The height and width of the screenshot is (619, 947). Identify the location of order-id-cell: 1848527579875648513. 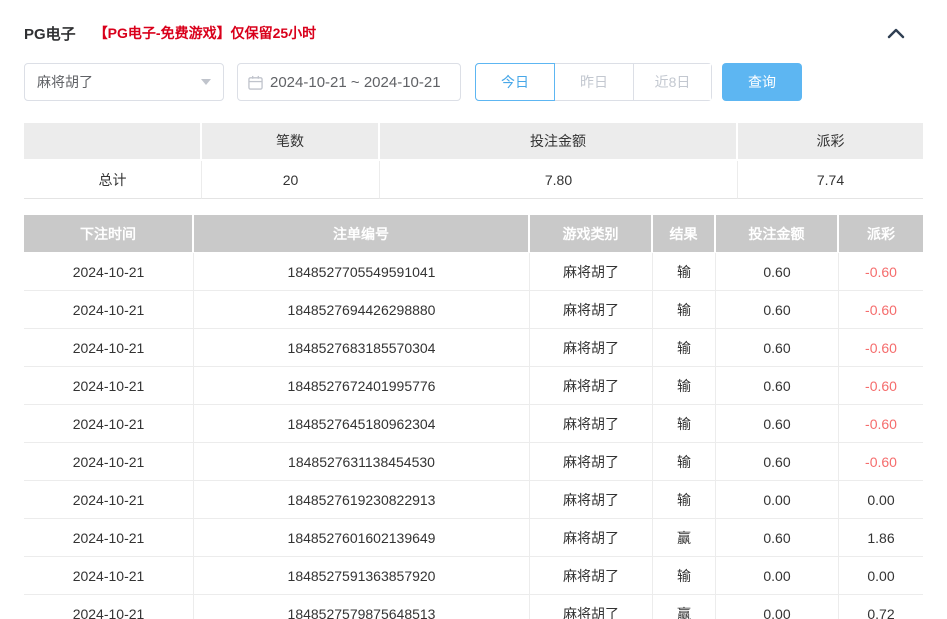
(362, 607).